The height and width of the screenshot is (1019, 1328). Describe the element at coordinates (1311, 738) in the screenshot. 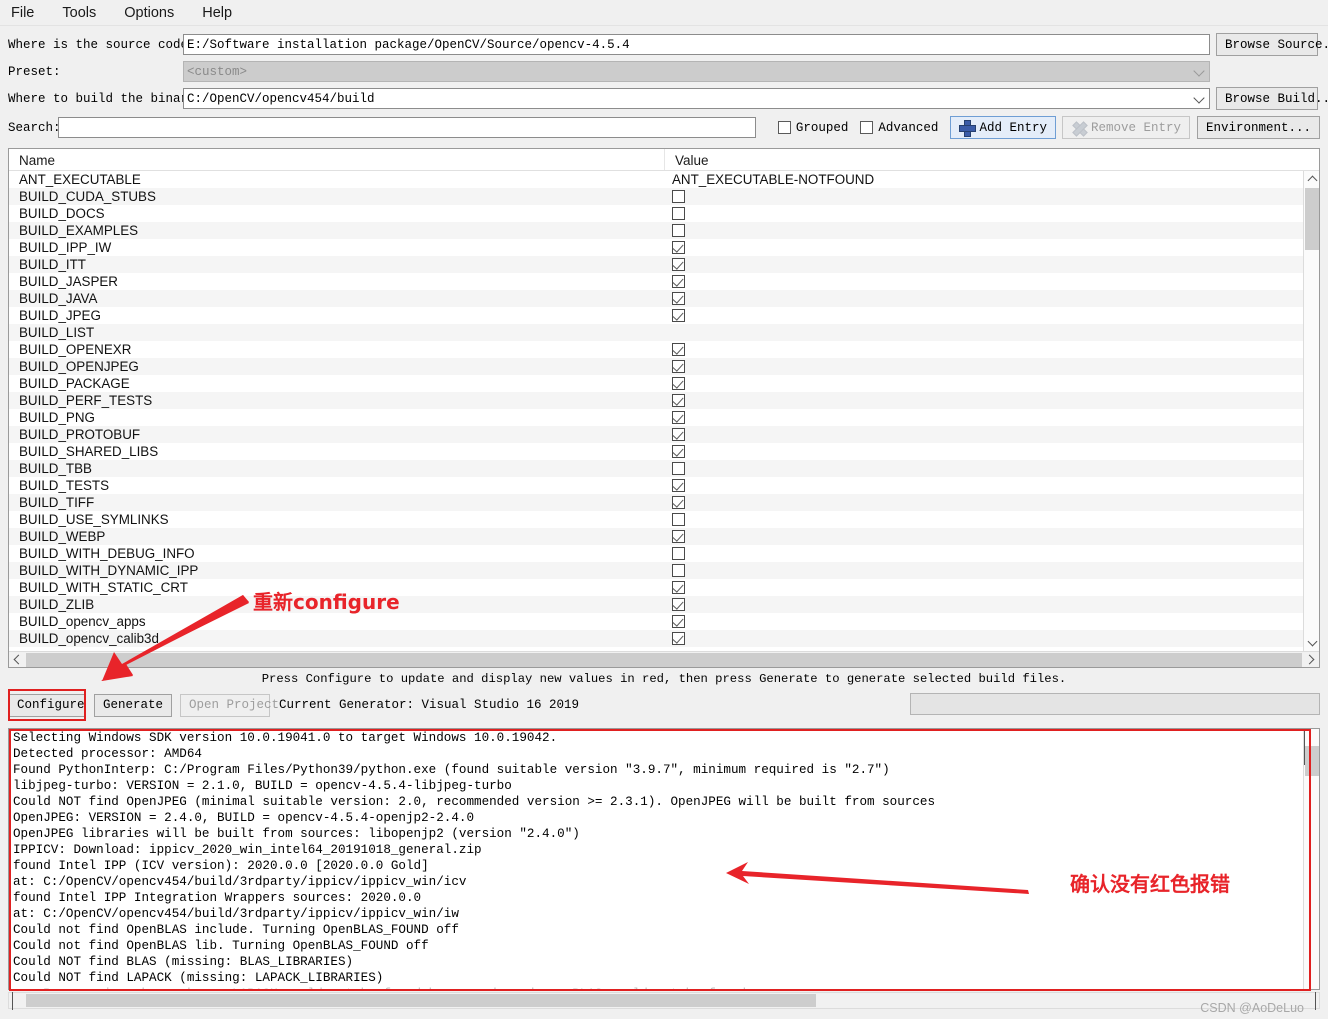

I see `log-scroll-up-icon` at that location.